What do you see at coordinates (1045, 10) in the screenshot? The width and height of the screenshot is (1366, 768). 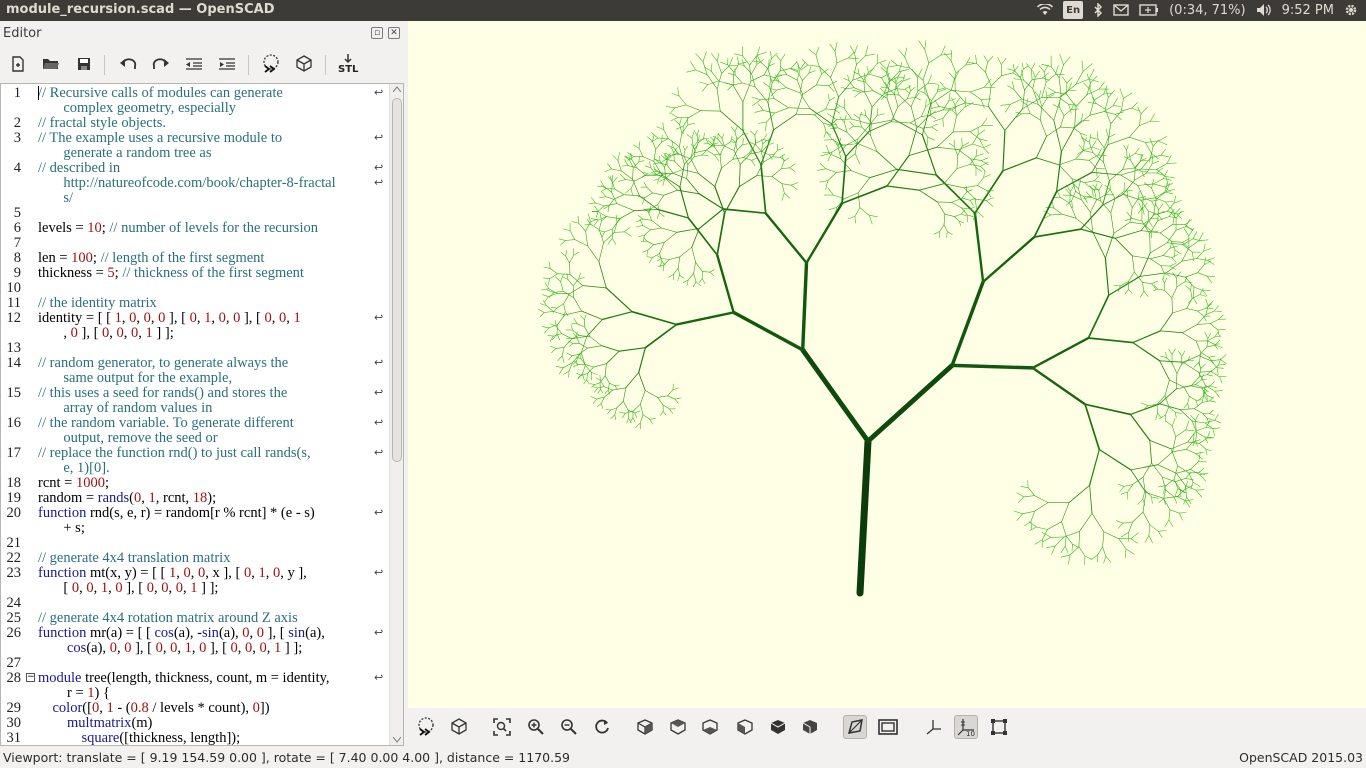 I see `wifi-icon` at bounding box center [1045, 10].